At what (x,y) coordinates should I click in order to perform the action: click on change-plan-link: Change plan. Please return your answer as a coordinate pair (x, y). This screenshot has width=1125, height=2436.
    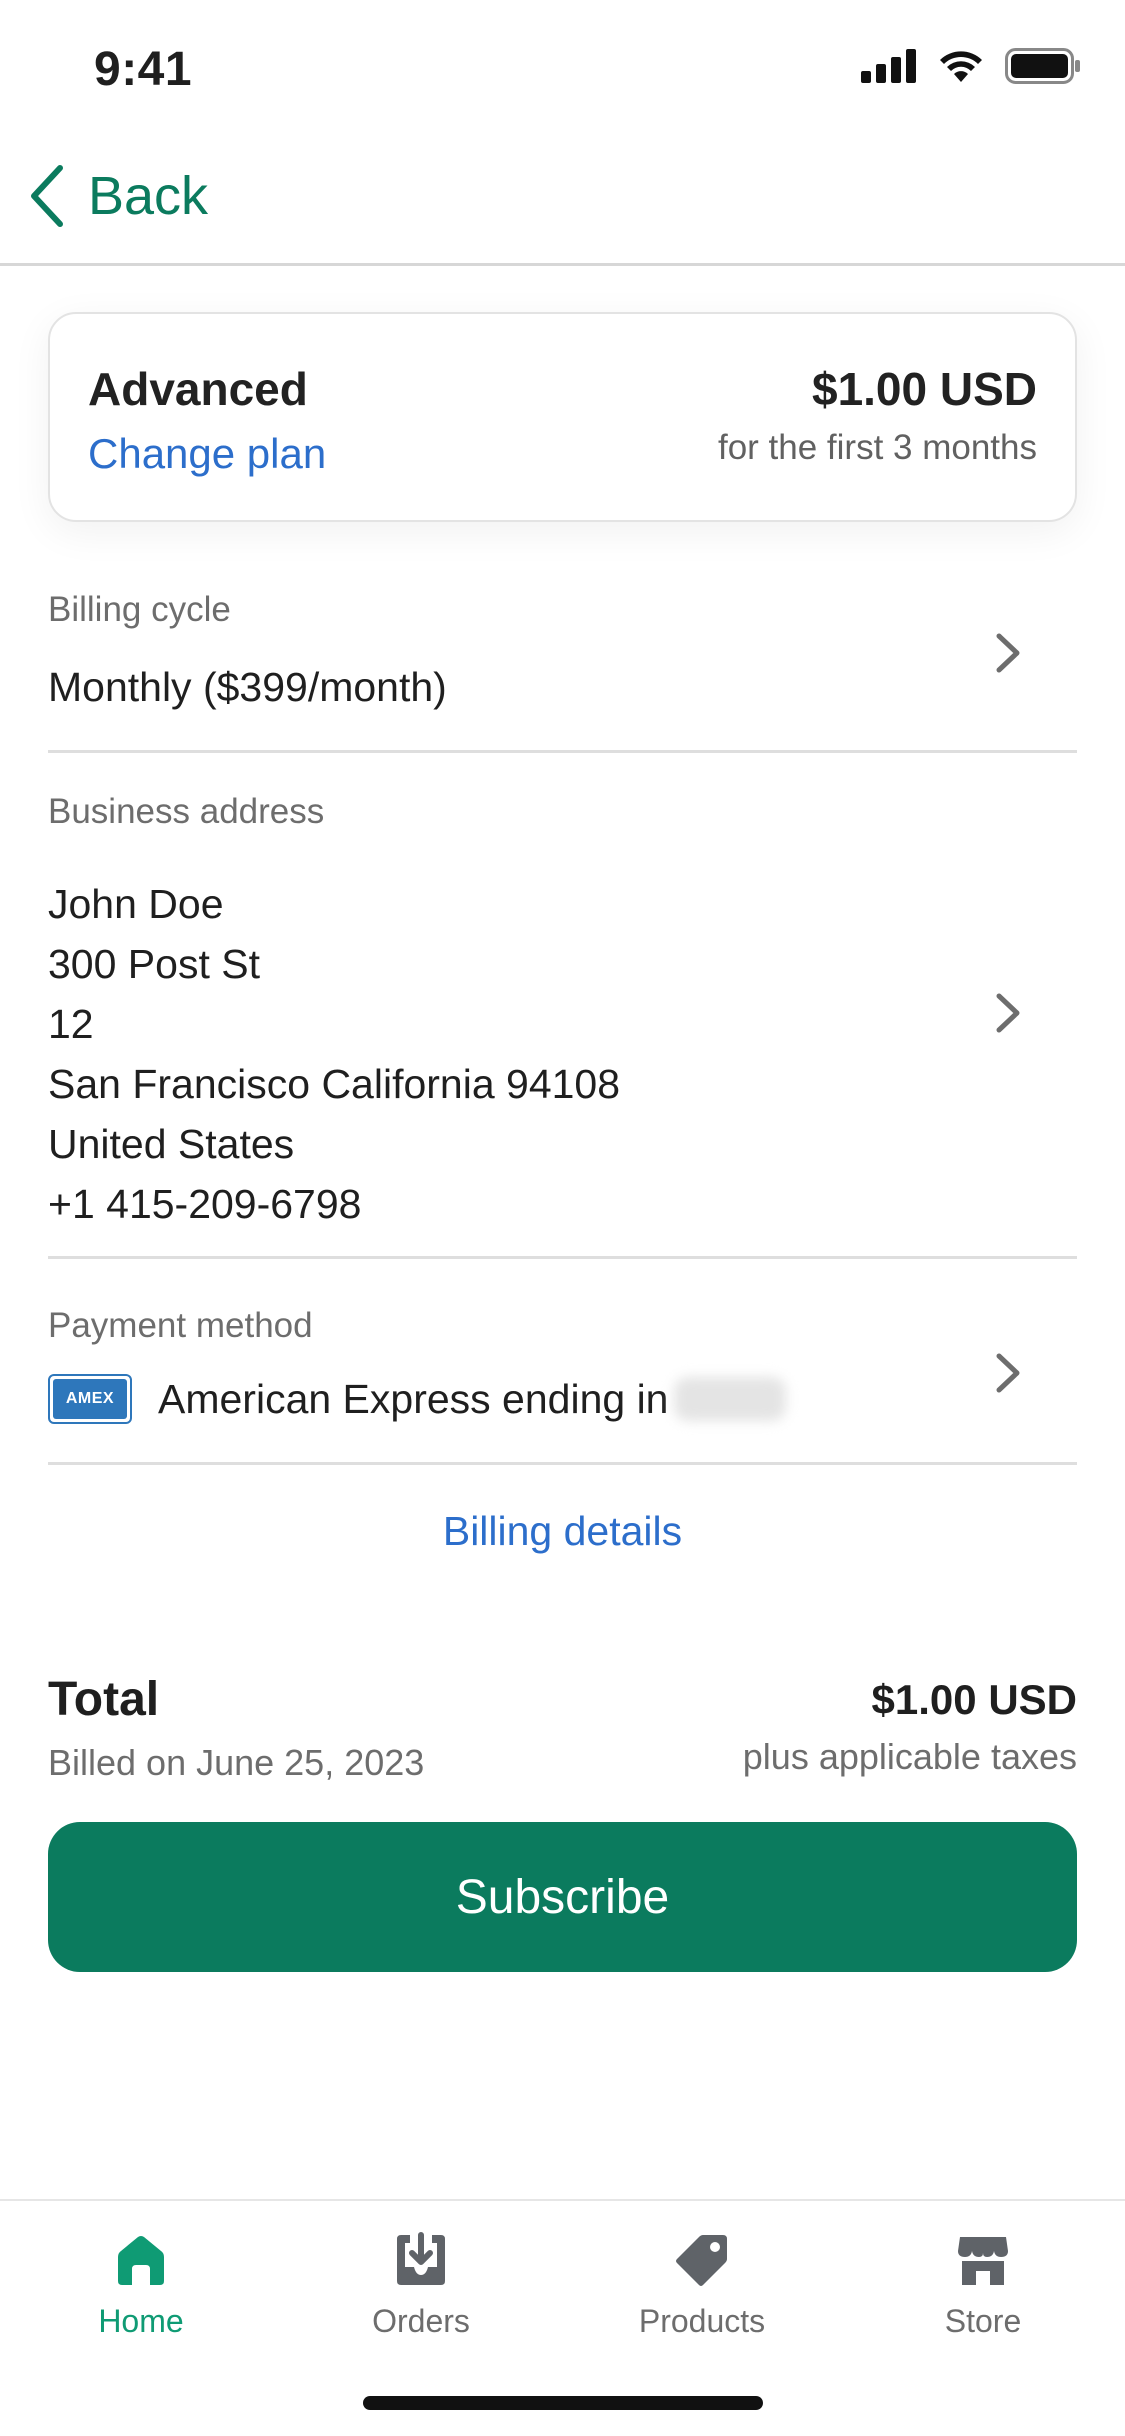
    Looking at the image, I should click on (207, 454).